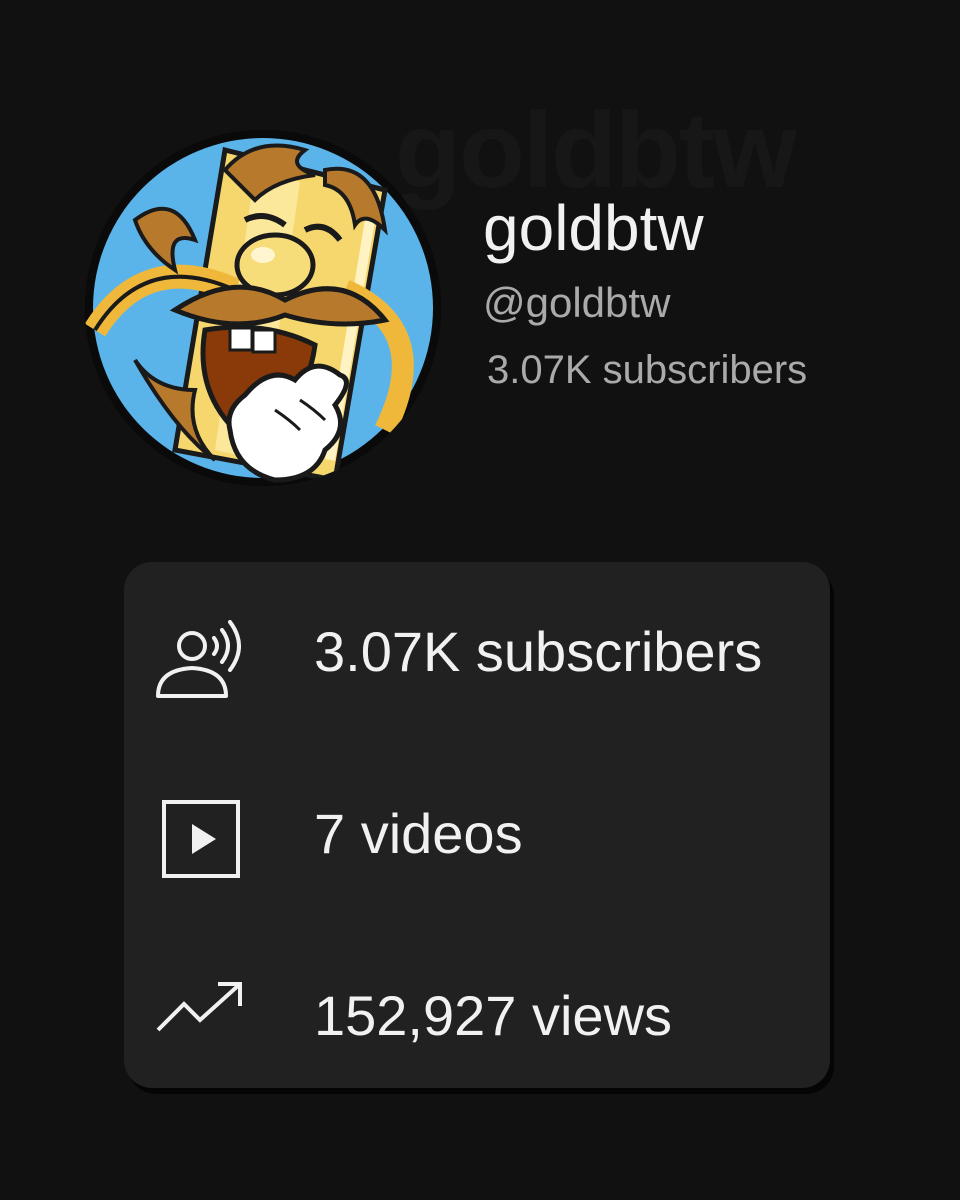  What do you see at coordinates (593, 228) in the screenshot?
I see `channel-name: goldbtw` at bounding box center [593, 228].